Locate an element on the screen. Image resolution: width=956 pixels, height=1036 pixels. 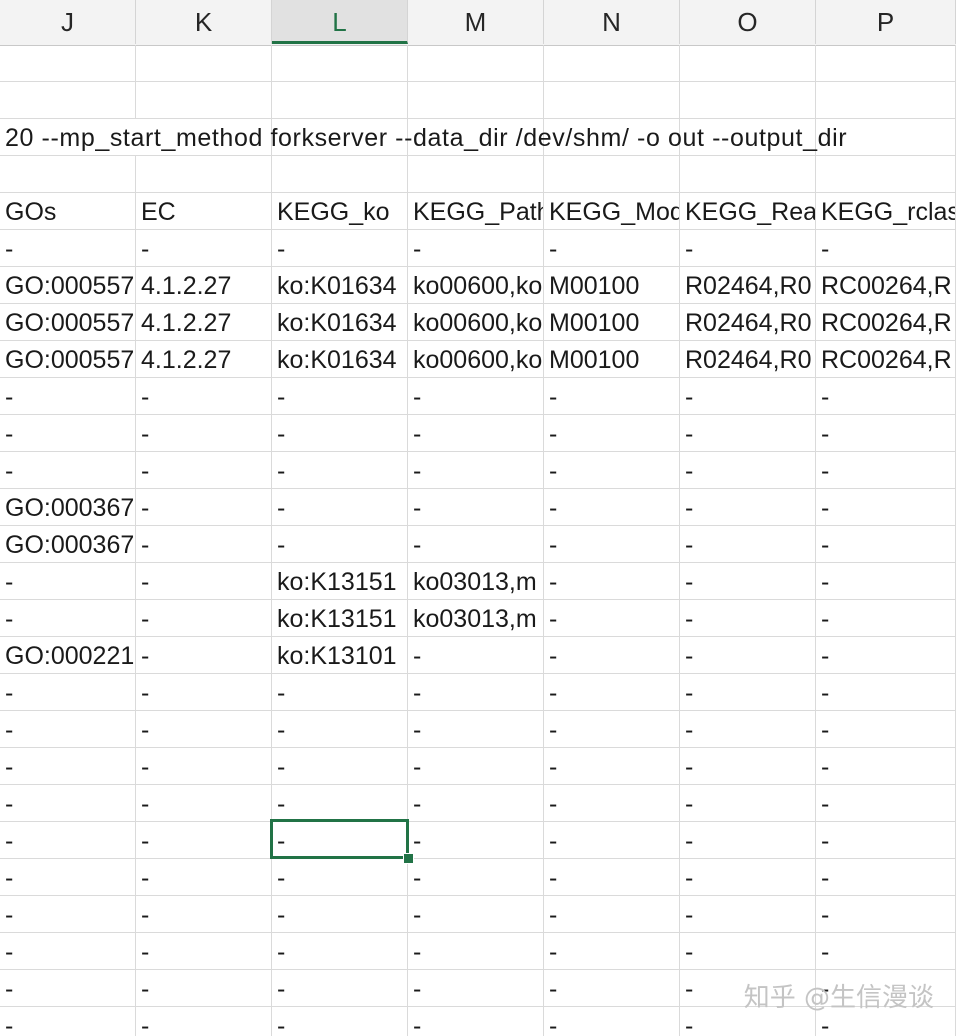
cell: GO:000557 is located at coordinates (68, 285).